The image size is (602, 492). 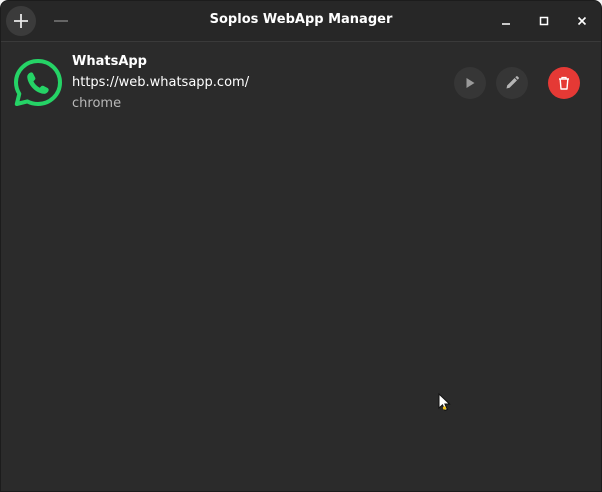 I want to click on title-bar: Soplos WebApp Manager, so click(x=301, y=21).